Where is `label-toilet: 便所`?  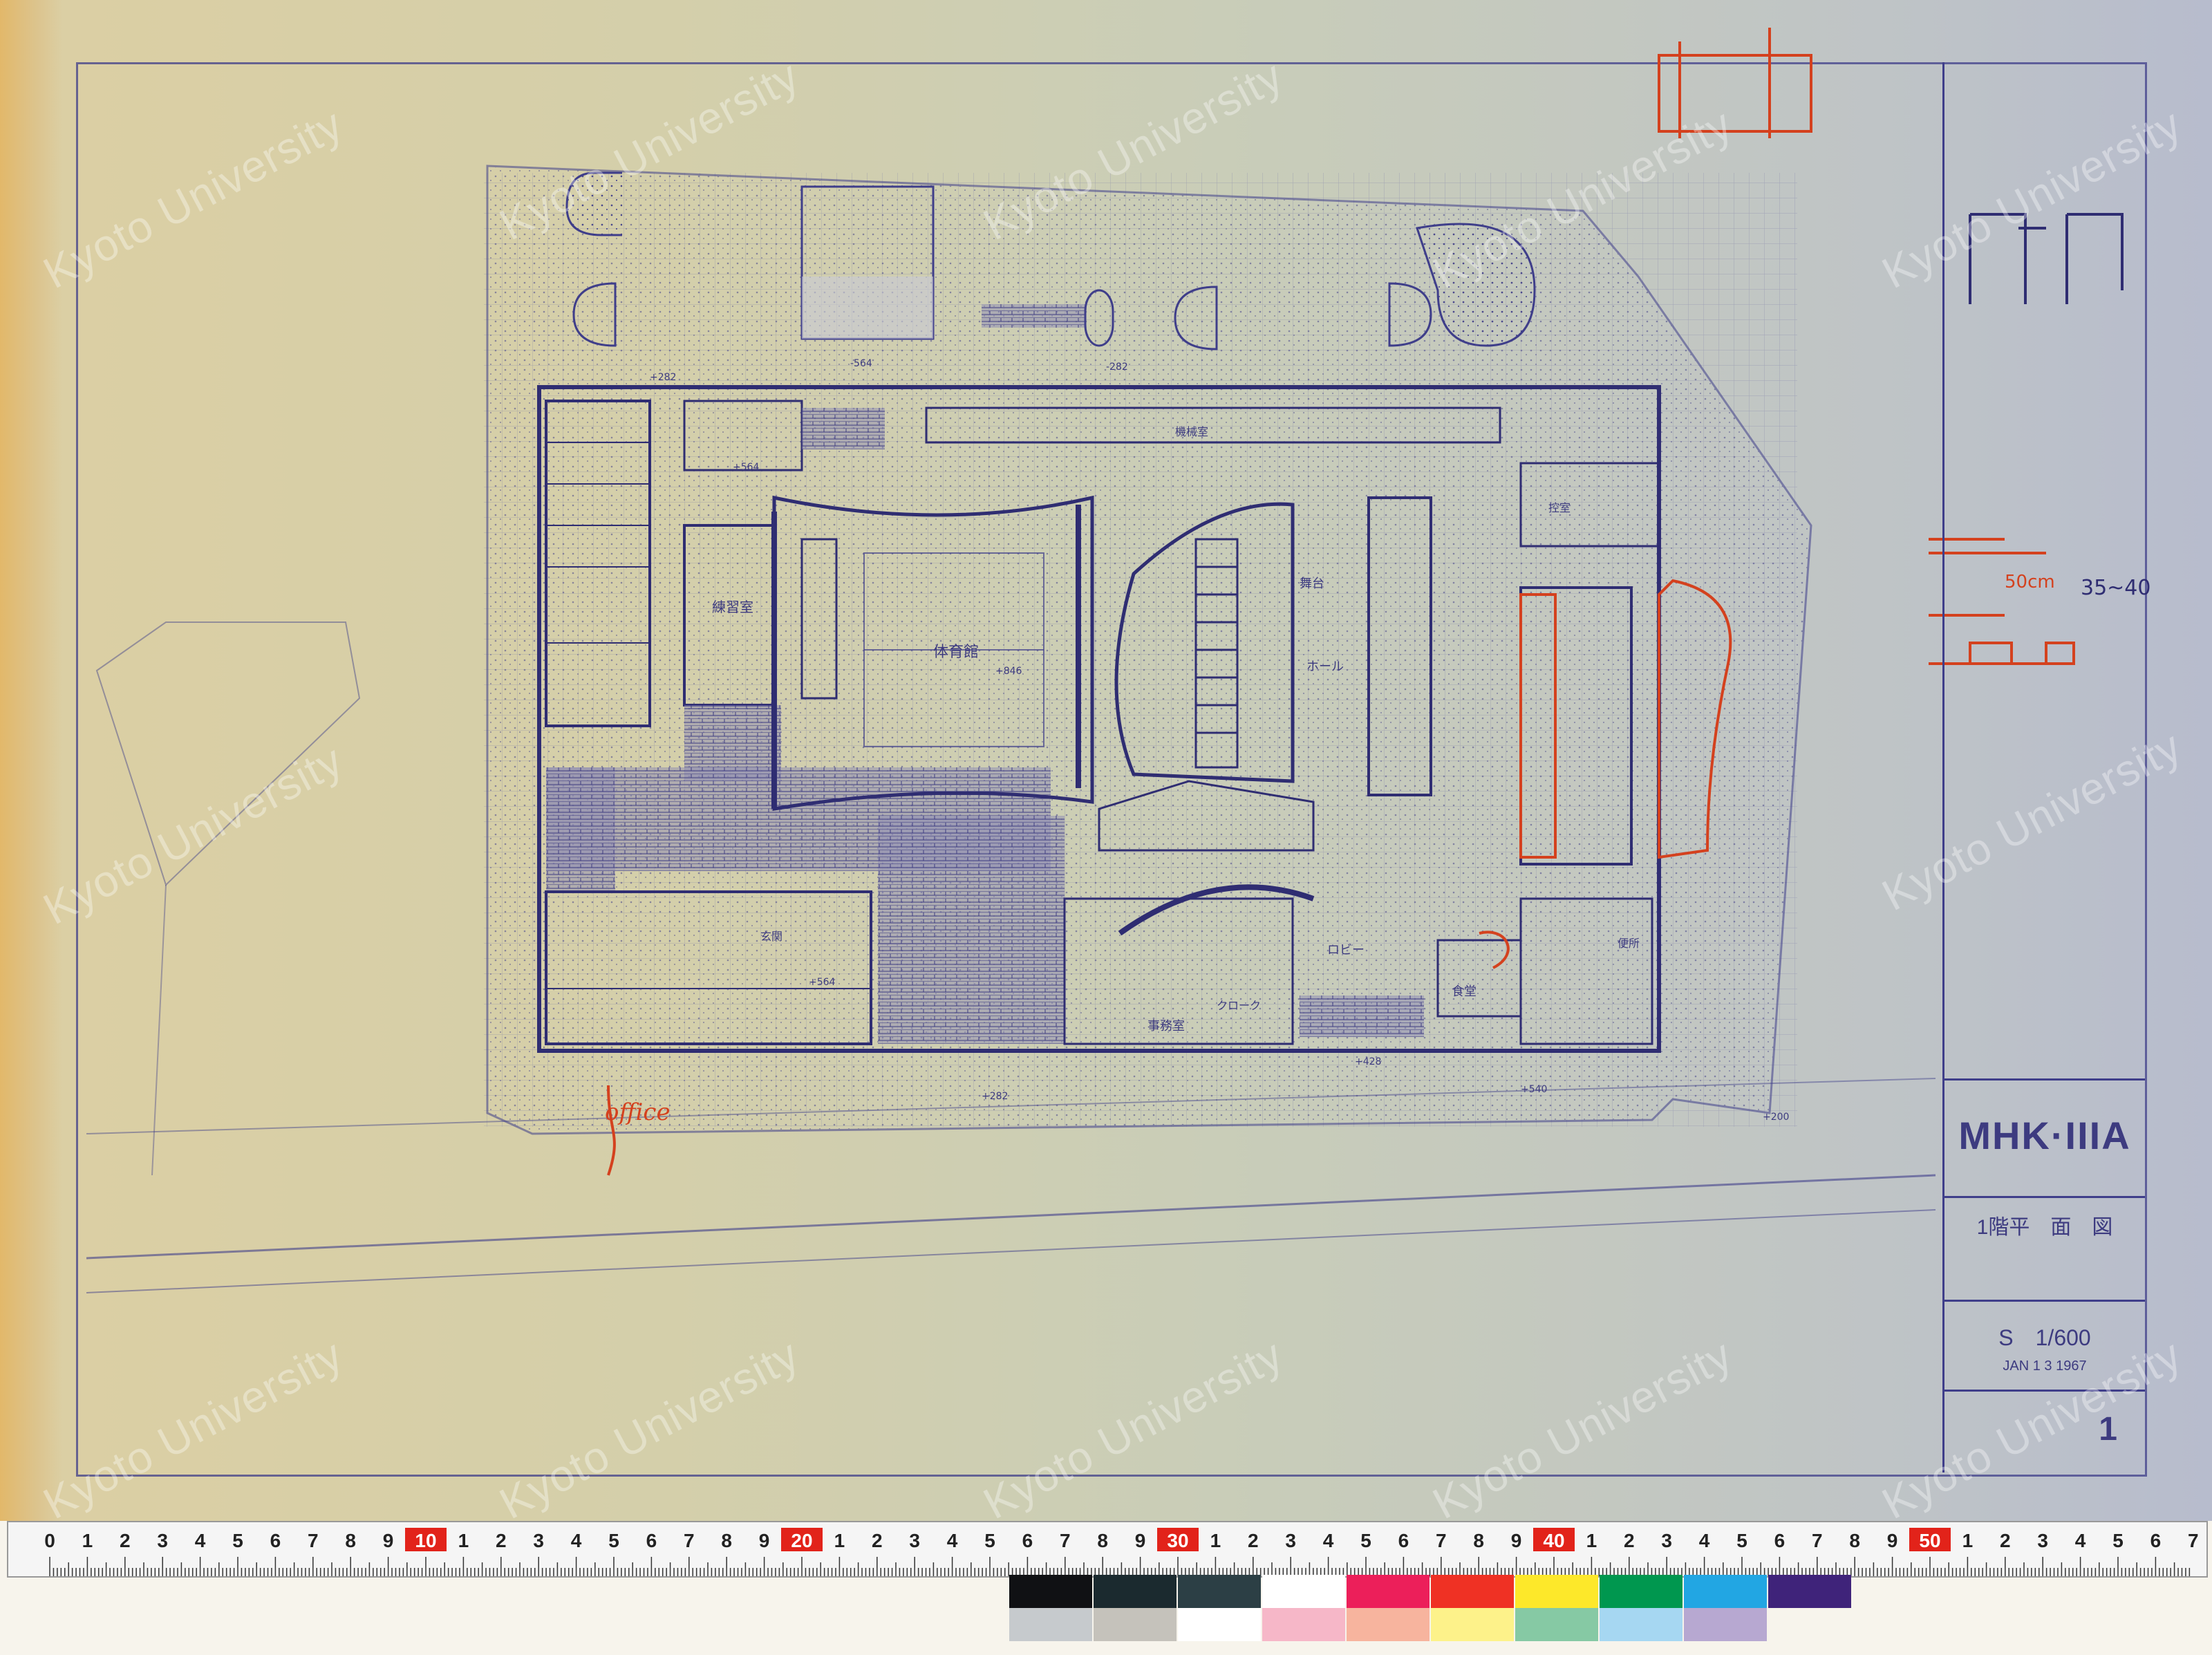 label-toilet: 便所 is located at coordinates (1629, 944).